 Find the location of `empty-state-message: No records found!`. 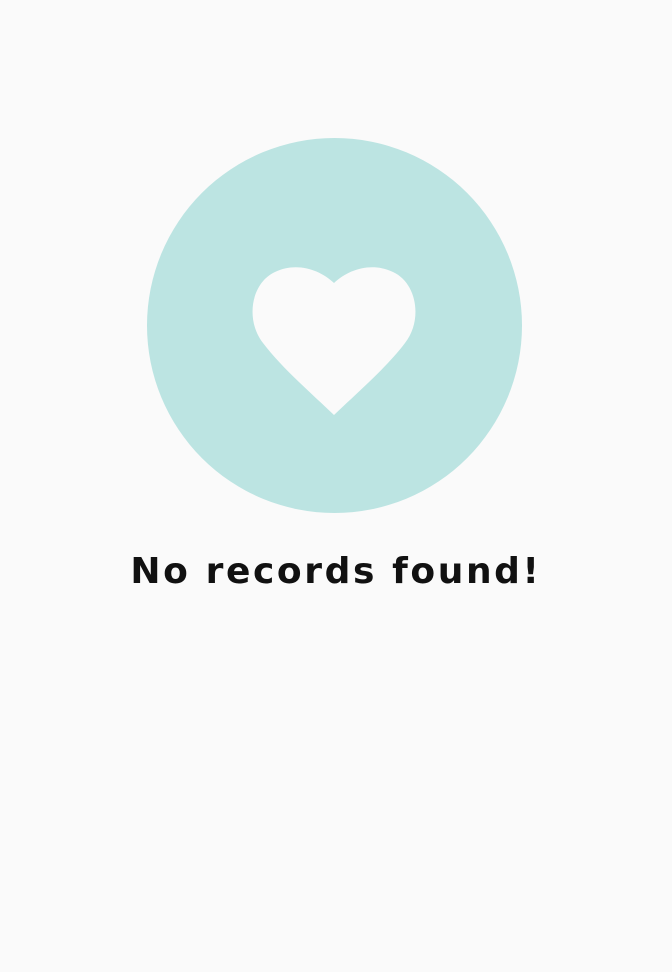

empty-state-message: No records found! is located at coordinates (336, 571).